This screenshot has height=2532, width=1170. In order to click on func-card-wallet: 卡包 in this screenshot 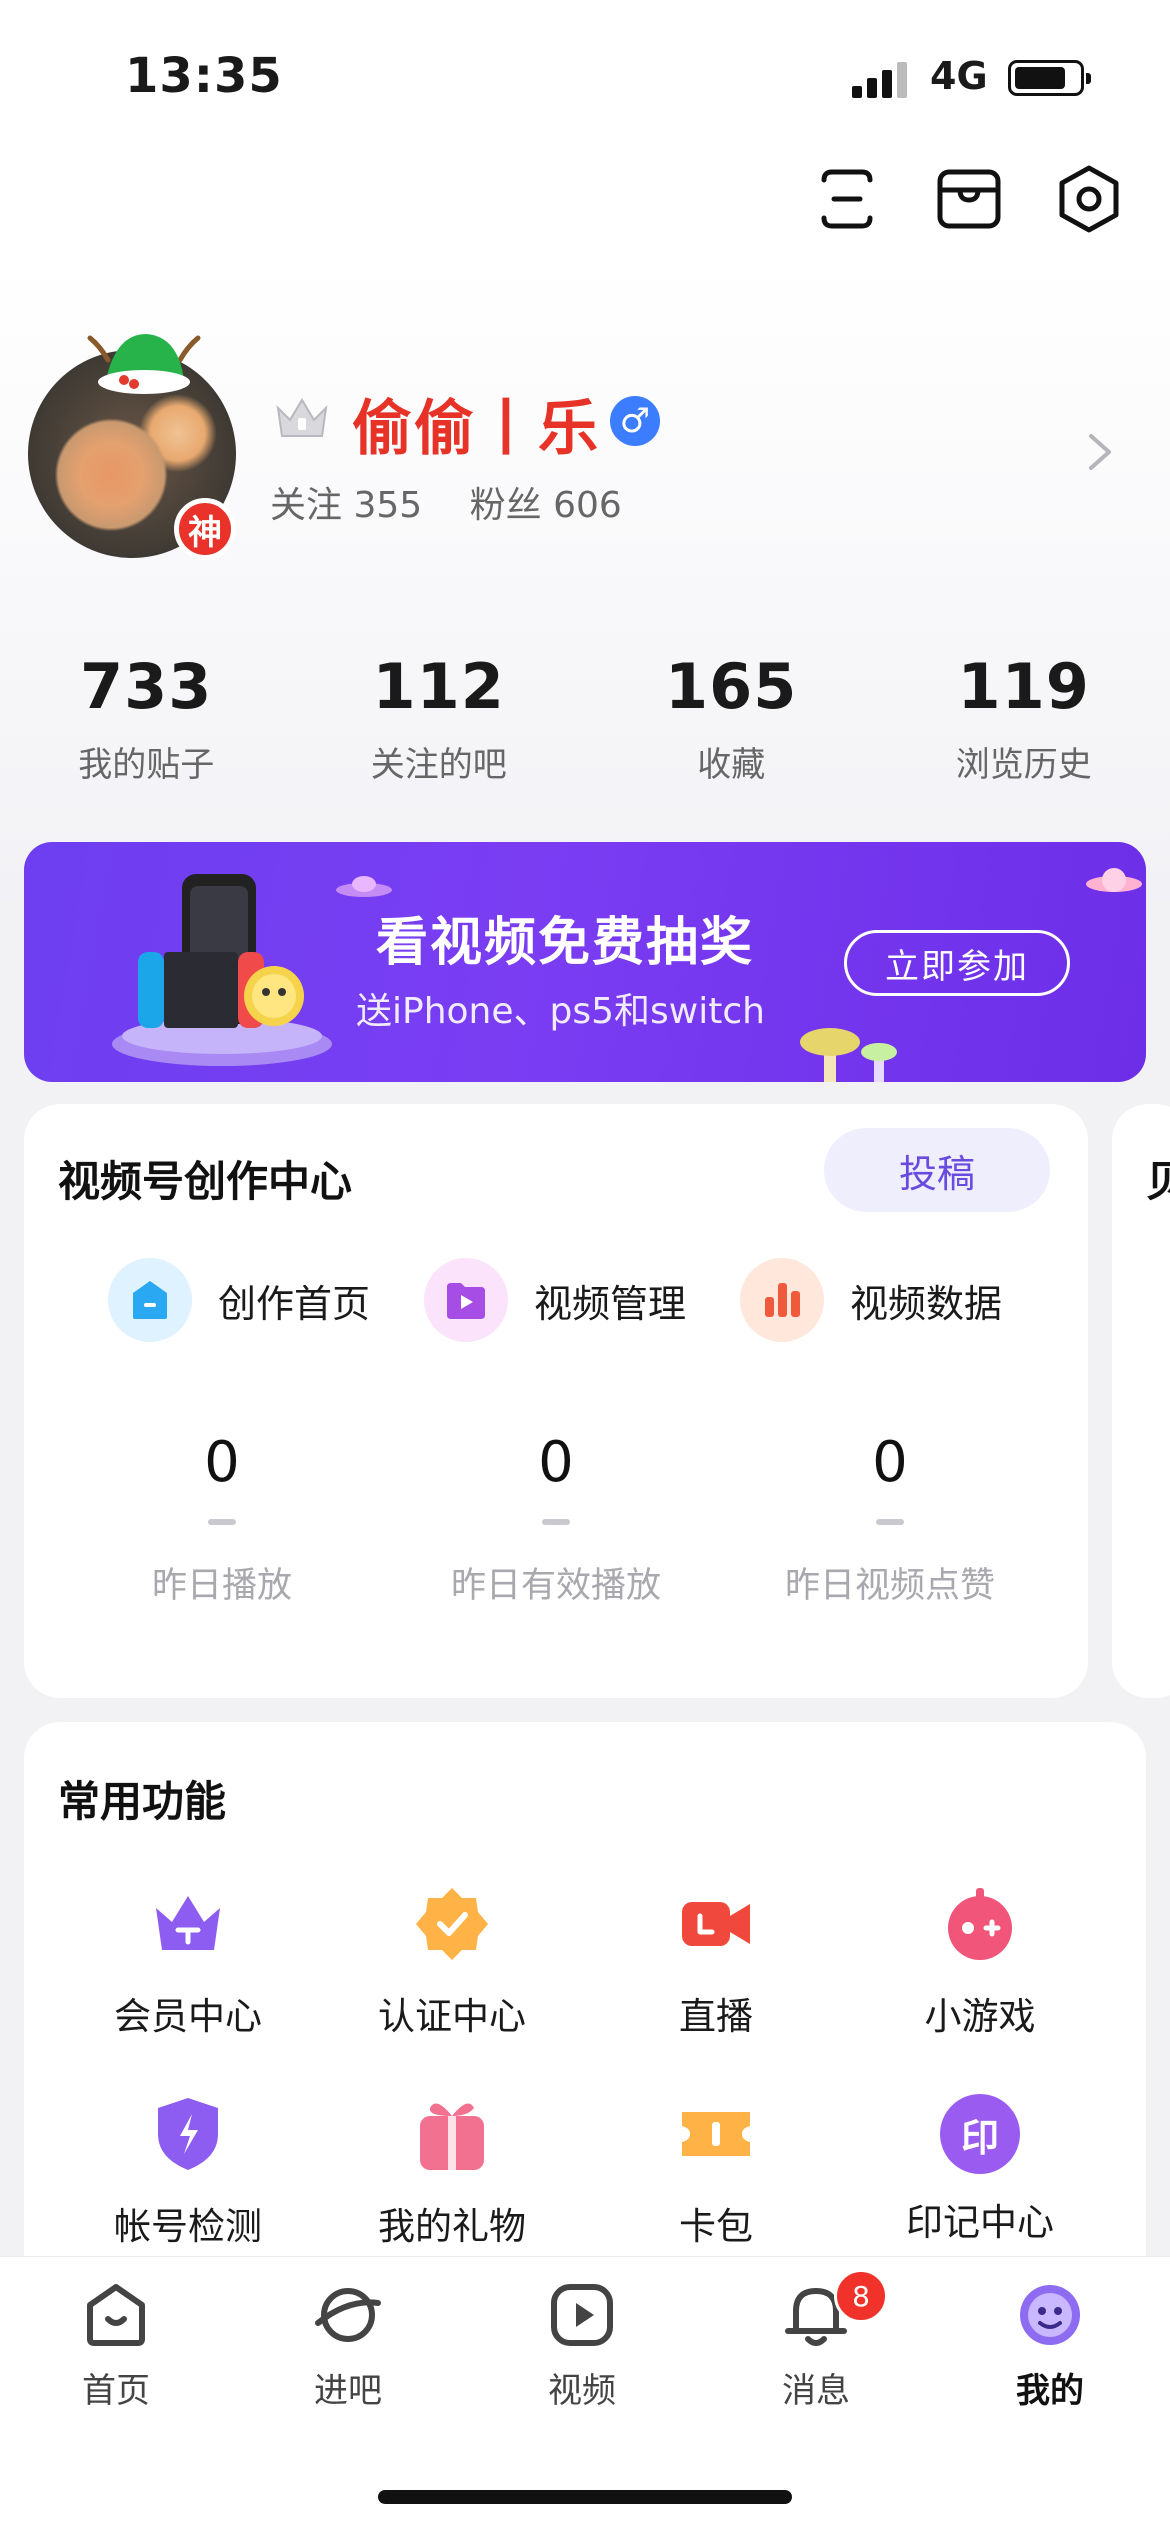, I will do `click(716, 2172)`.